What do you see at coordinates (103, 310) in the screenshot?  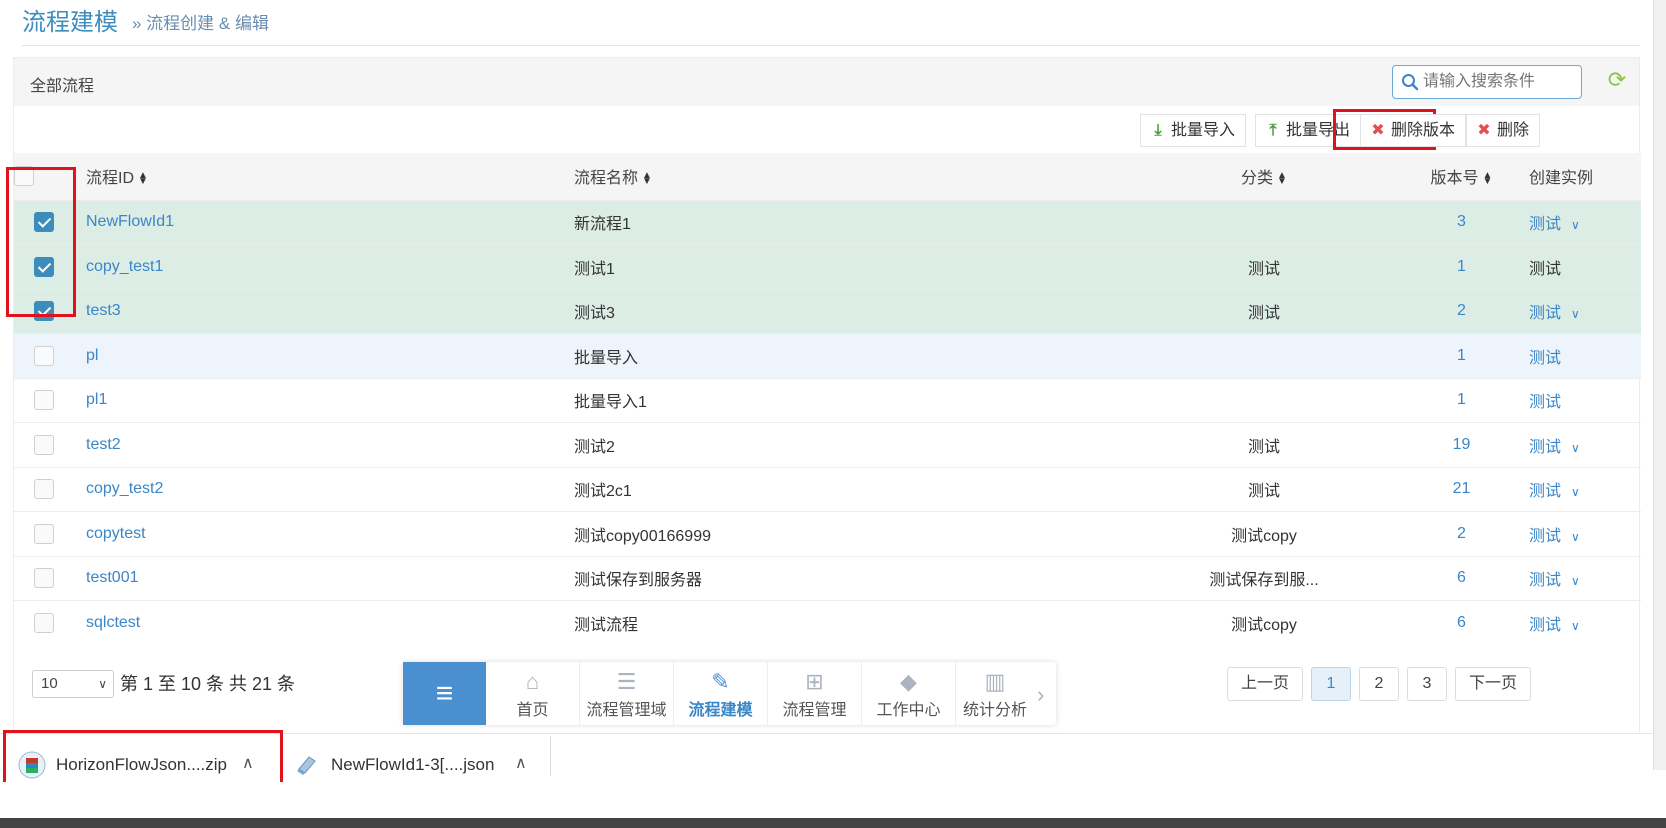 I see `flow-id-link: test3` at bounding box center [103, 310].